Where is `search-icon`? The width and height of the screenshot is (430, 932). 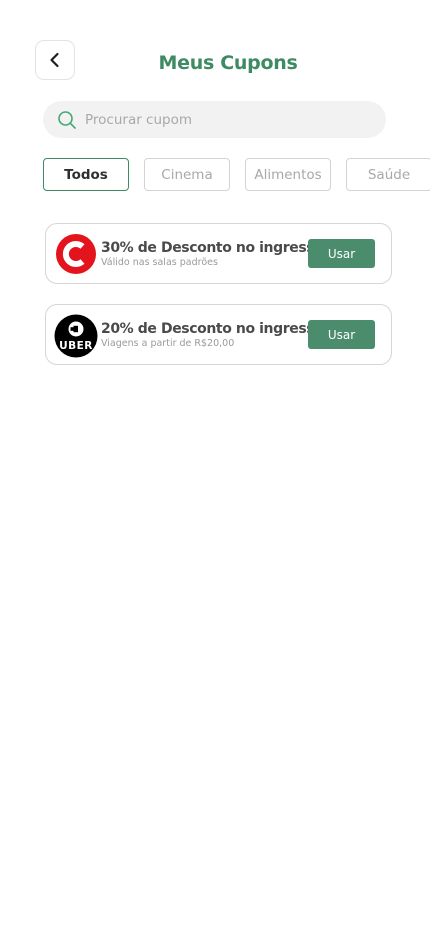
search-icon is located at coordinates (67, 120).